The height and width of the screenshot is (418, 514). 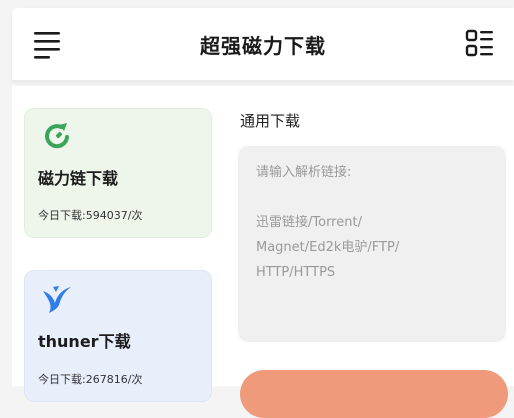 What do you see at coordinates (374, 394) in the screenshot?
I see `download-button` at bounding box center [374, 394].